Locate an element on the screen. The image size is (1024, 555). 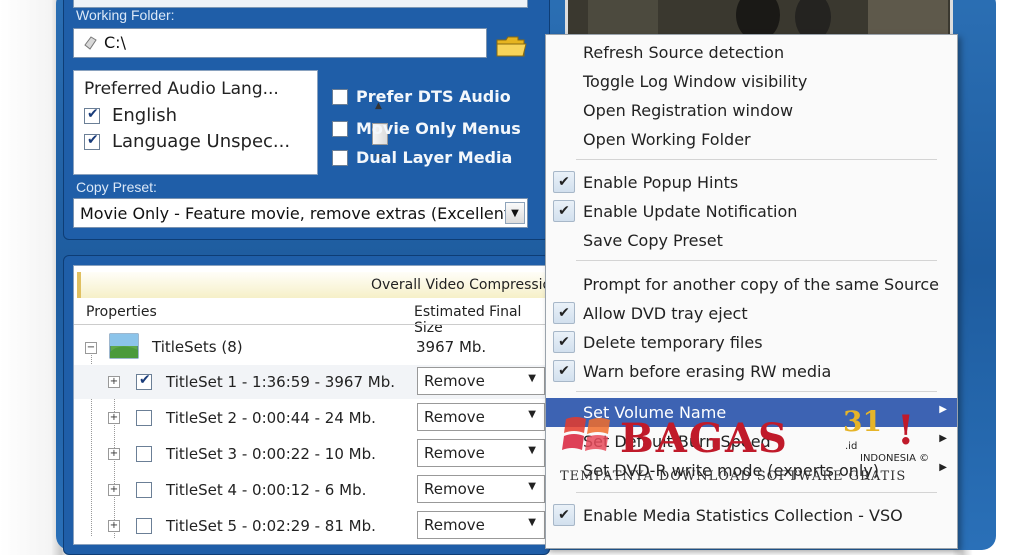
menu-item-label: Delete temporary files is located at coordinates (673, 342).